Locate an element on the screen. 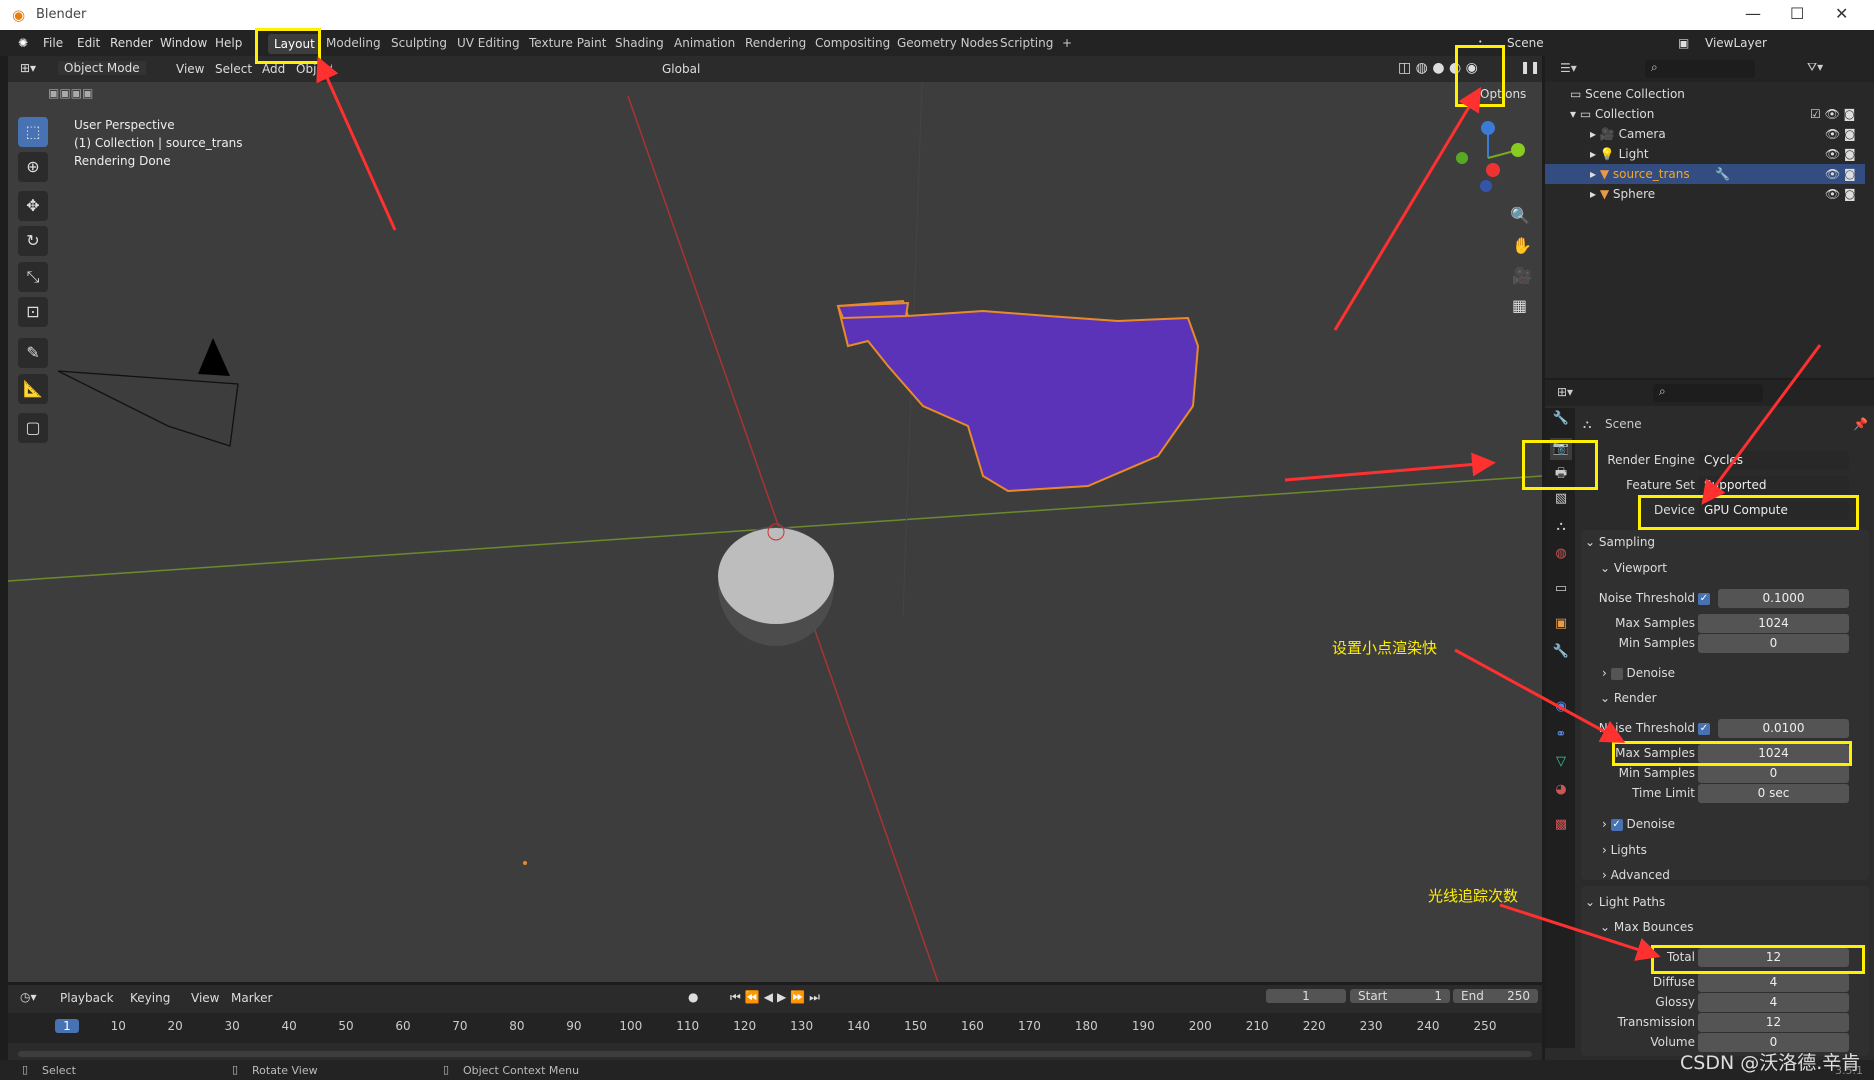 The image size is (1874, 1080). timeline-scrollbar is located at coordinates (775, 1054).